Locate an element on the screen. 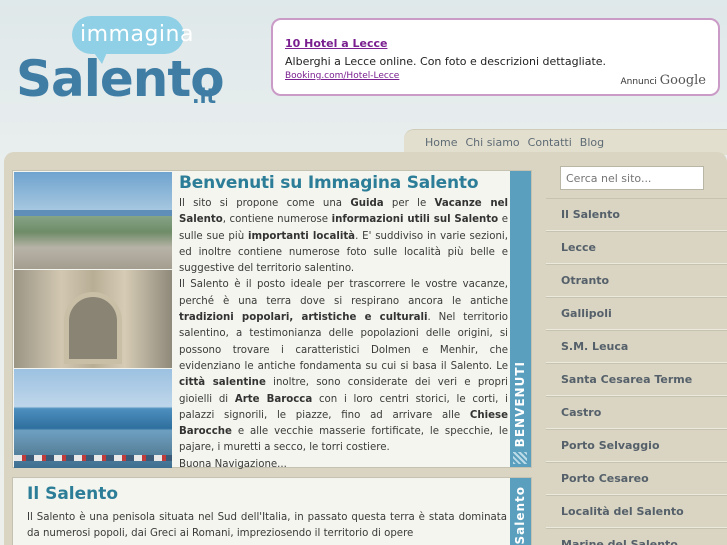 Image resolution: width=727 pixels, height=545 pixels. ad-attribution: Annunci Google is located at coordinates (663, 80).